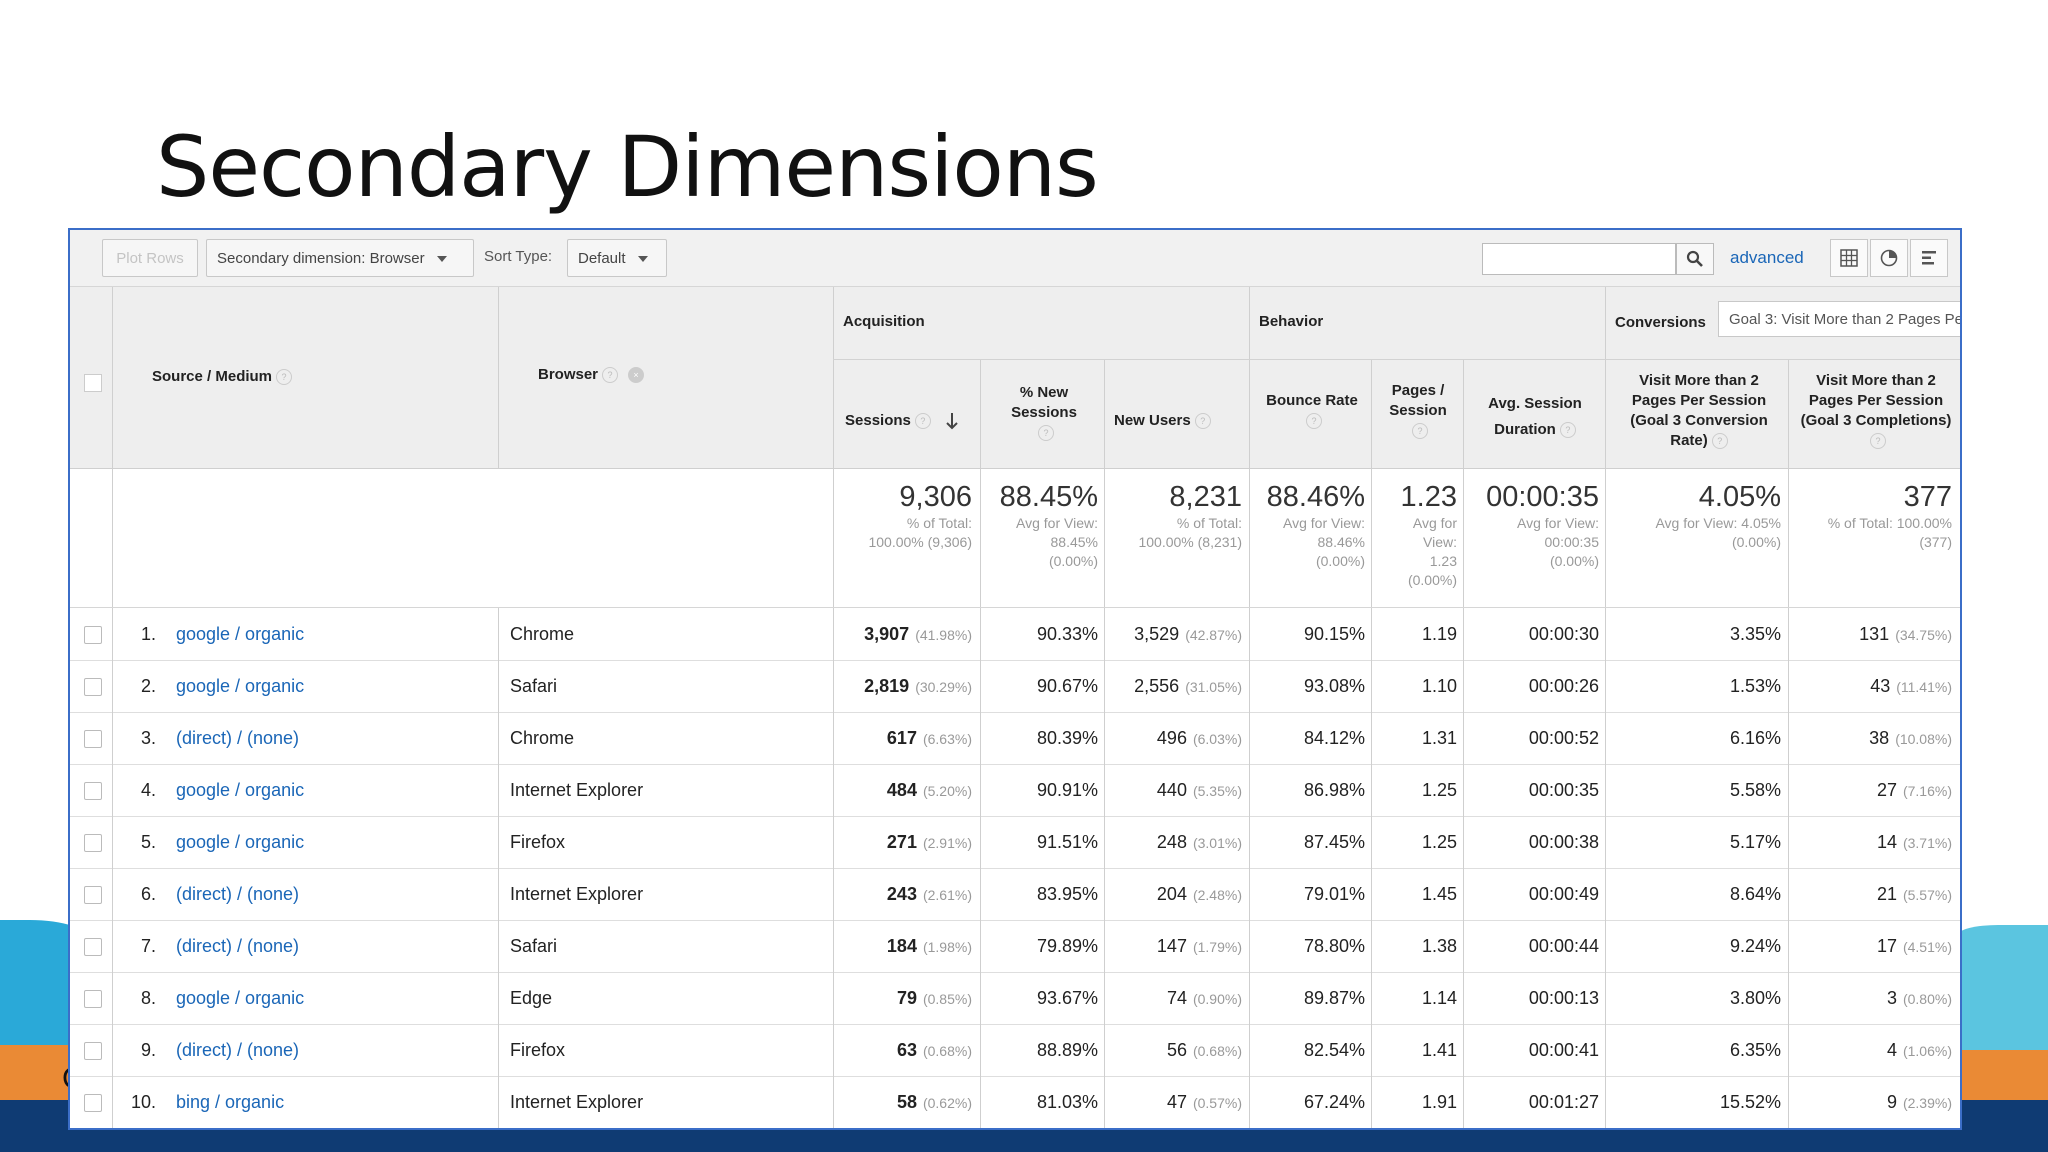 This screenshot has width=2048, height=1152. What do you see at coordinates (947, 739) in the screenshot?
I see `sessions-percent: (6.63%)` at bounding box center [947, 739].